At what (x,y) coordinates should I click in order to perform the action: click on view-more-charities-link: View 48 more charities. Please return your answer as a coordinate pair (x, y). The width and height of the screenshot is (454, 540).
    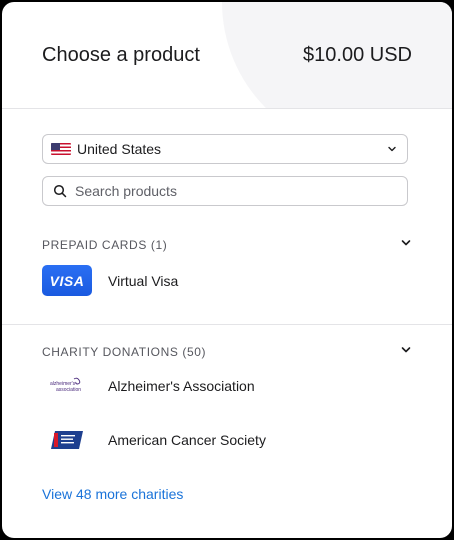
    Looking at the image, I should click on (112, 494).